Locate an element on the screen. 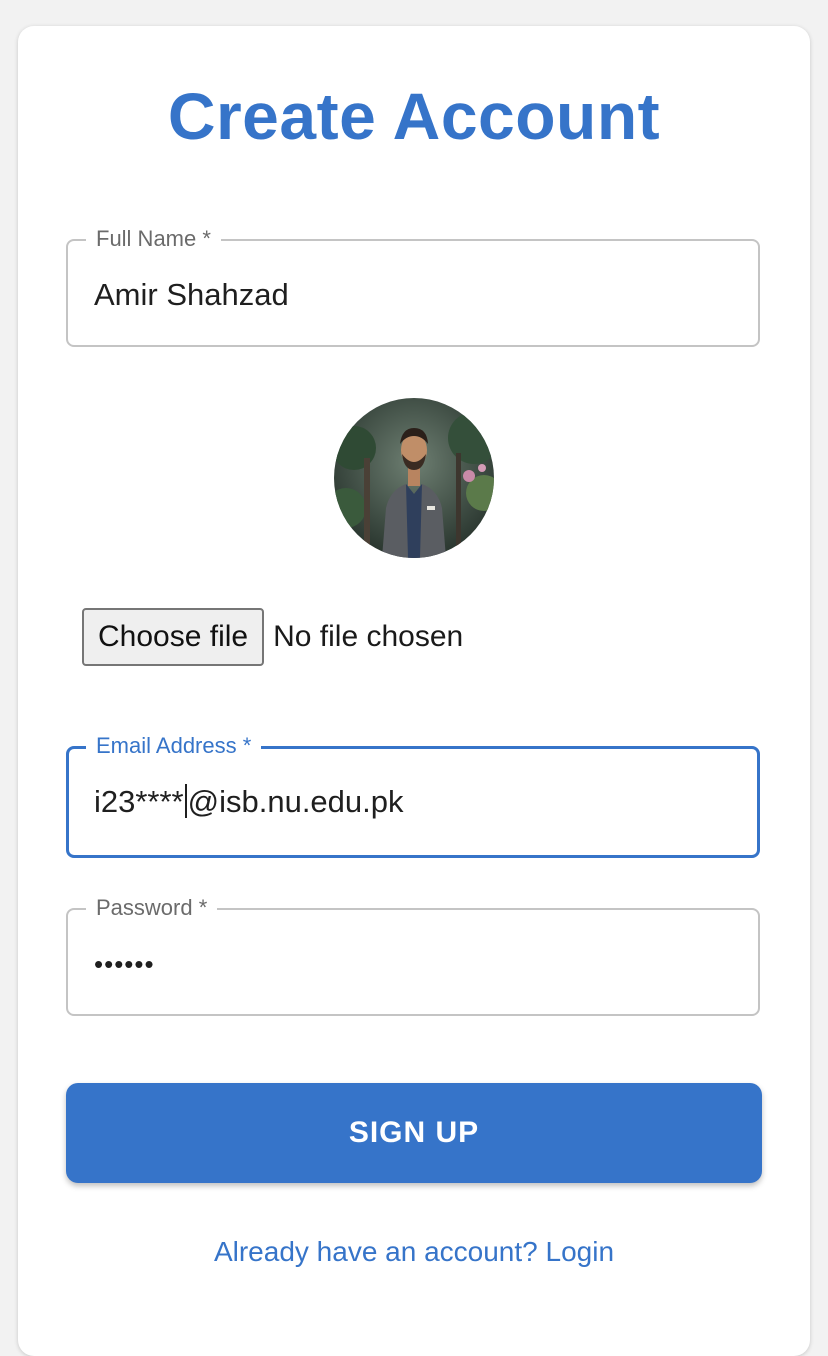 The image size is (828, 1356). email-value-before-caret: i23**** is located at coordinates (139, 801).